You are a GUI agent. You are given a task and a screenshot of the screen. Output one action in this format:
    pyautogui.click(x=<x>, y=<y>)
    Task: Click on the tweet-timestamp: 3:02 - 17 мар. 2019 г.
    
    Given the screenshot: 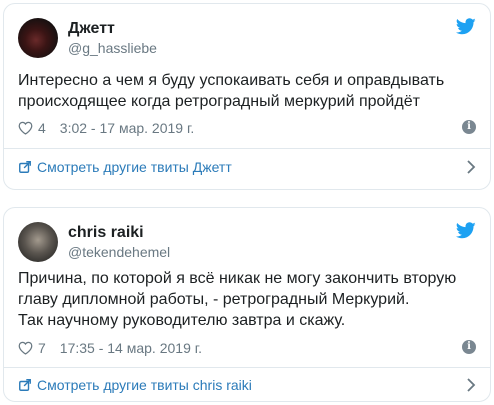 What is the action you would take?
    pyautogui.click(x=127, y=128)
    